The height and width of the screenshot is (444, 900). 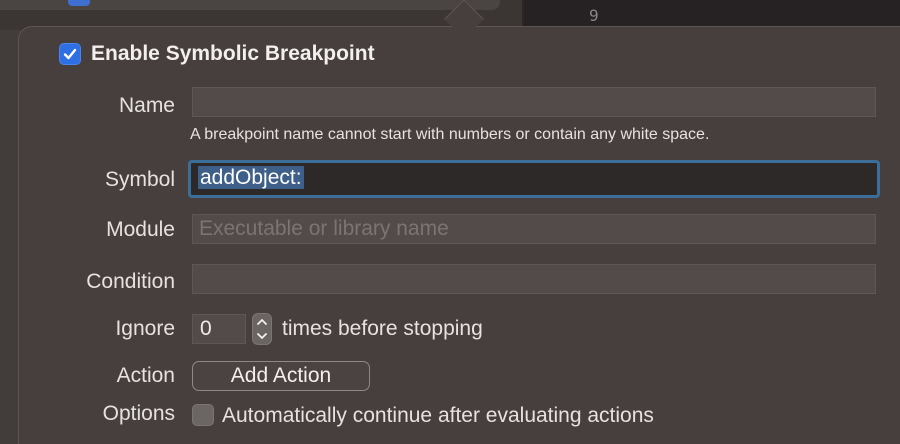 I want to click on add-action-button: Add Action, so click(x=281, y=376).